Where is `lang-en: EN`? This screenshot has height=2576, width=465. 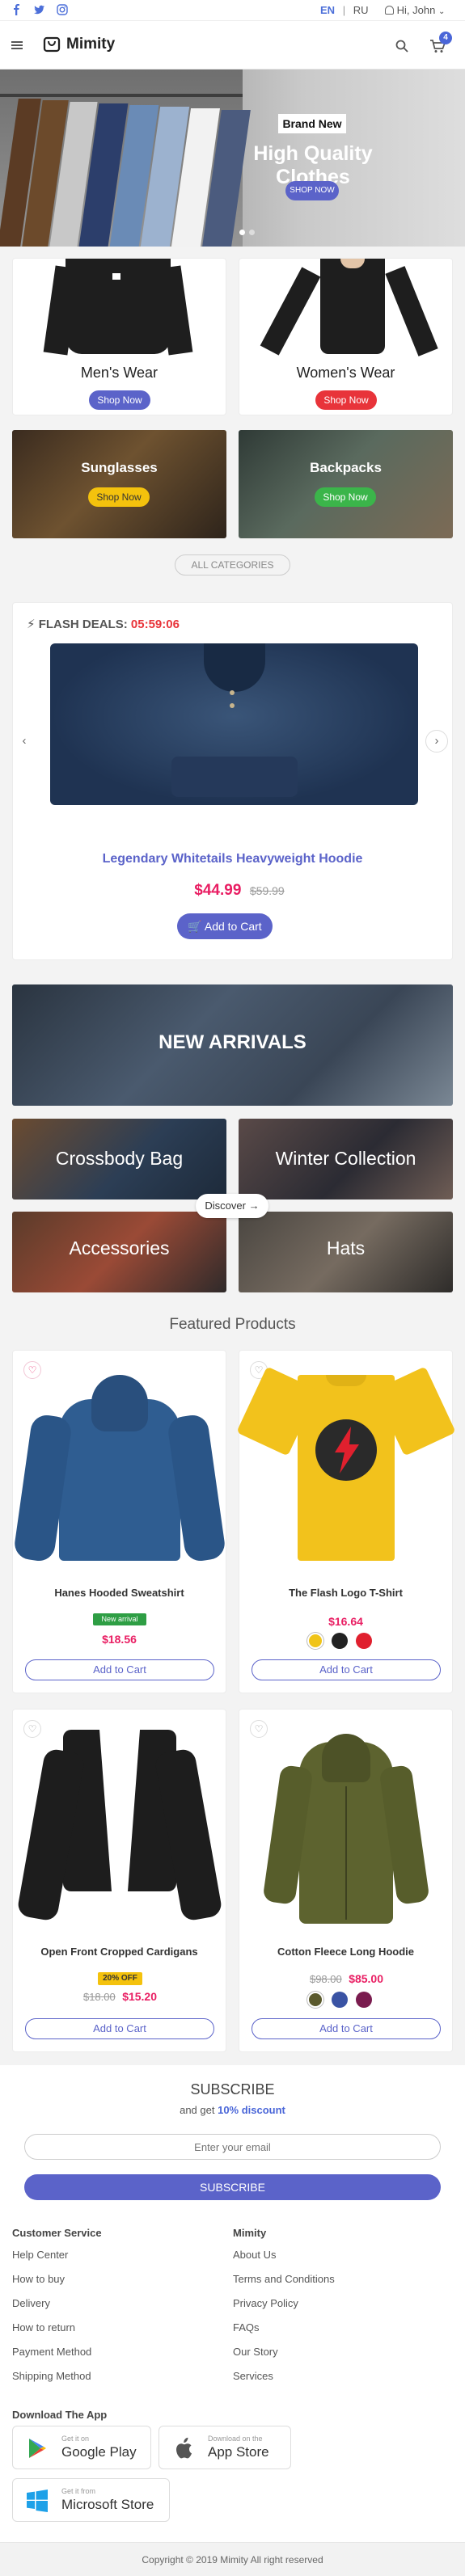 lang-en: EN is located at coordinates (327, 10).